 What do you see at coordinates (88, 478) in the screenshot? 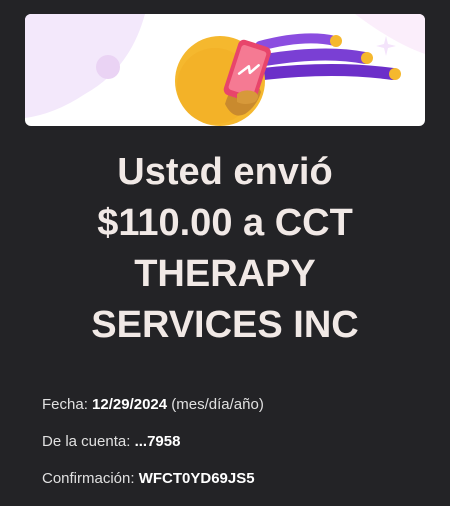
I see `confirmation-label: Confirmación:` at bounding box center [88, 478].